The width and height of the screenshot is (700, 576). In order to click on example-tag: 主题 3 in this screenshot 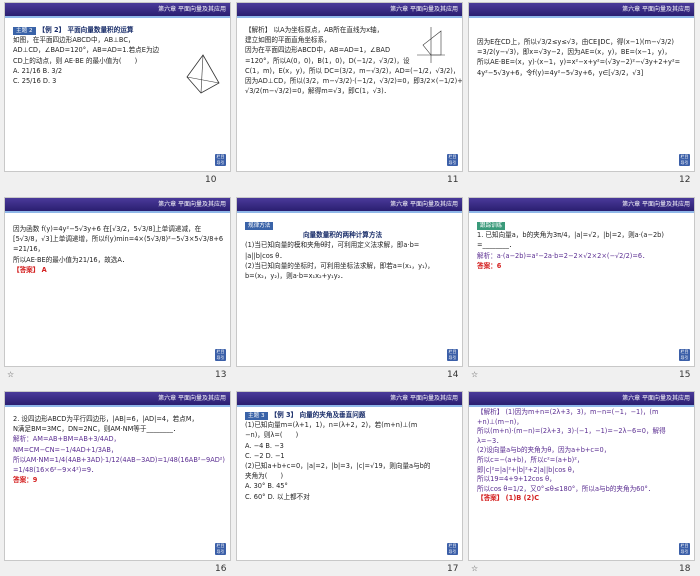, I will do `click(256, 416)`.